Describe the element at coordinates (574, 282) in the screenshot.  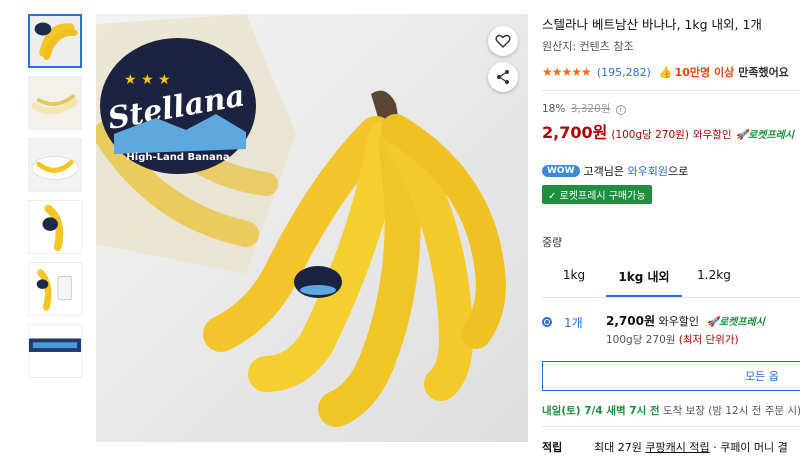
I see `tab-weight-1kg: 1kg` at that location.